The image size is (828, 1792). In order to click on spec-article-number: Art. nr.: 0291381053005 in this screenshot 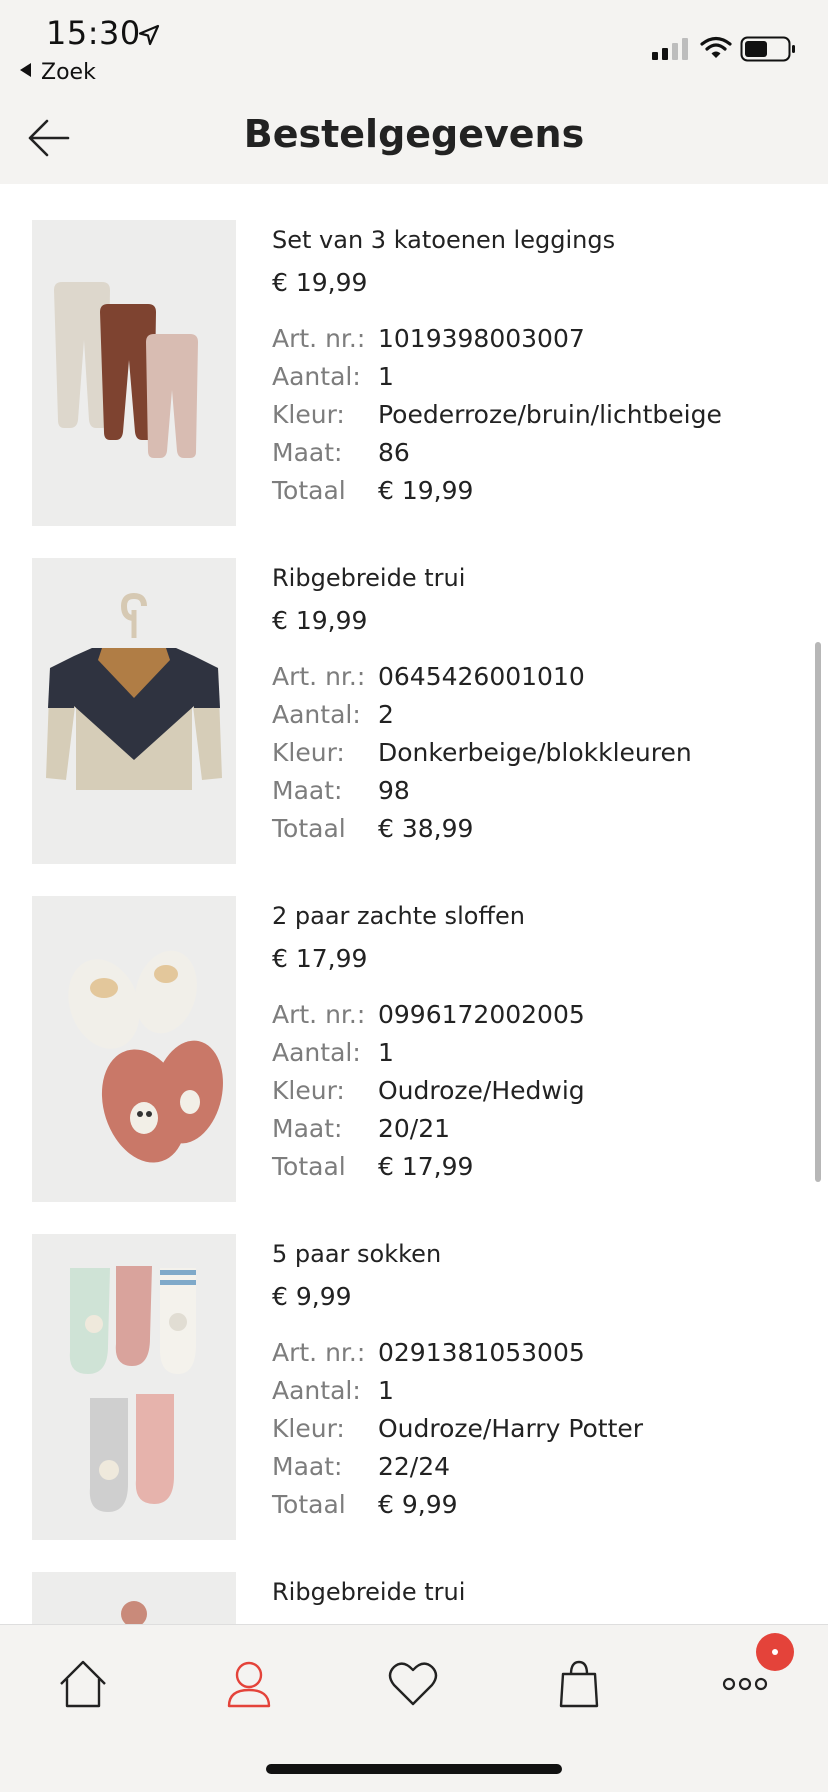, I will do `click(457, 1357)`.